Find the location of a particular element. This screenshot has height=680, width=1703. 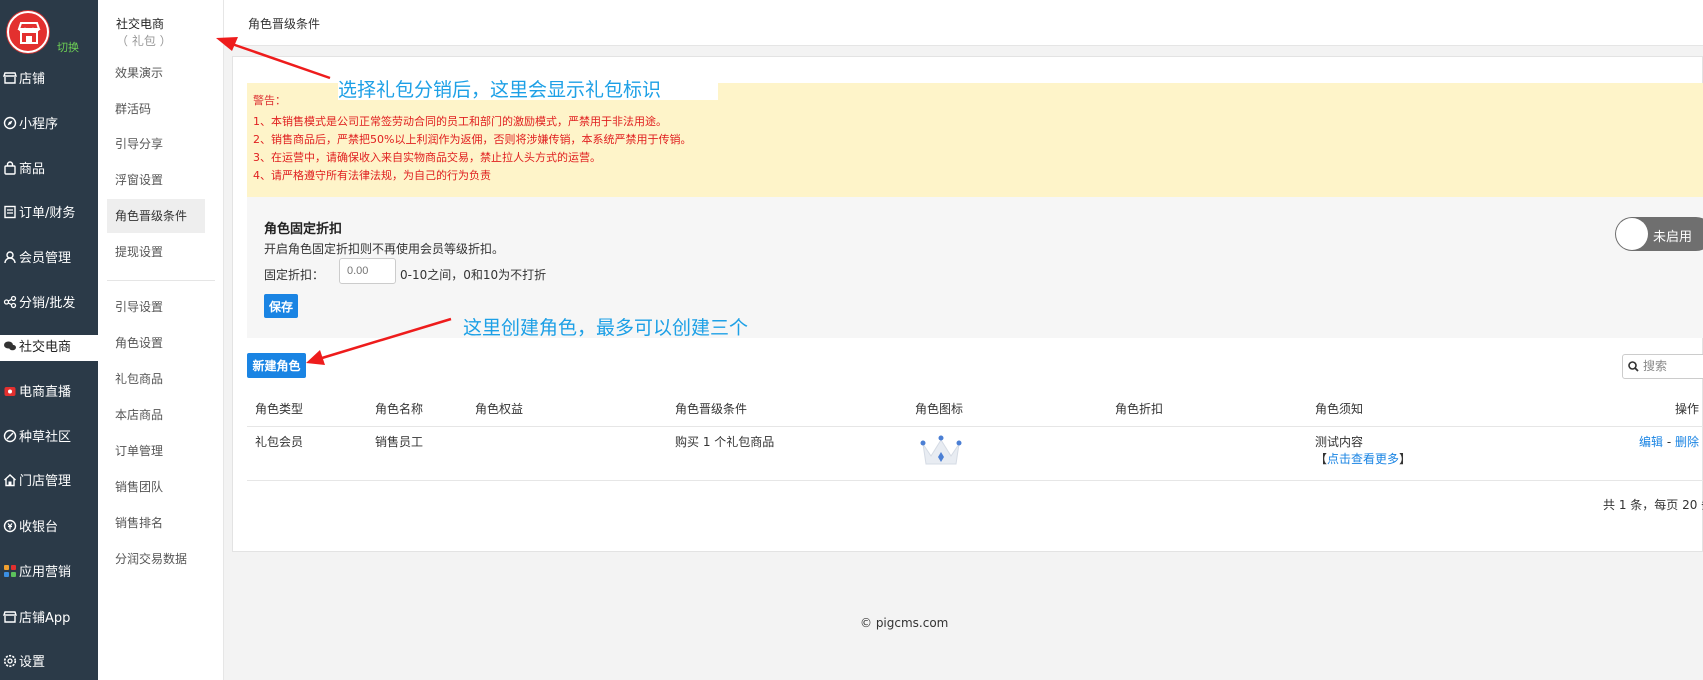

annotation-gift-label: 选择礼包分销后，这里会显示礼包标识 is located at coordinates (500, 90).